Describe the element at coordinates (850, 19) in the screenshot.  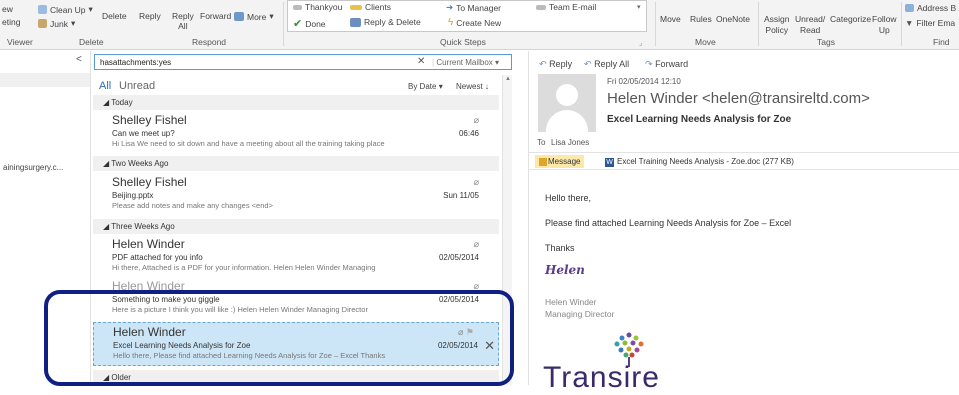
I see `categorize-button: Categorize` at that location.